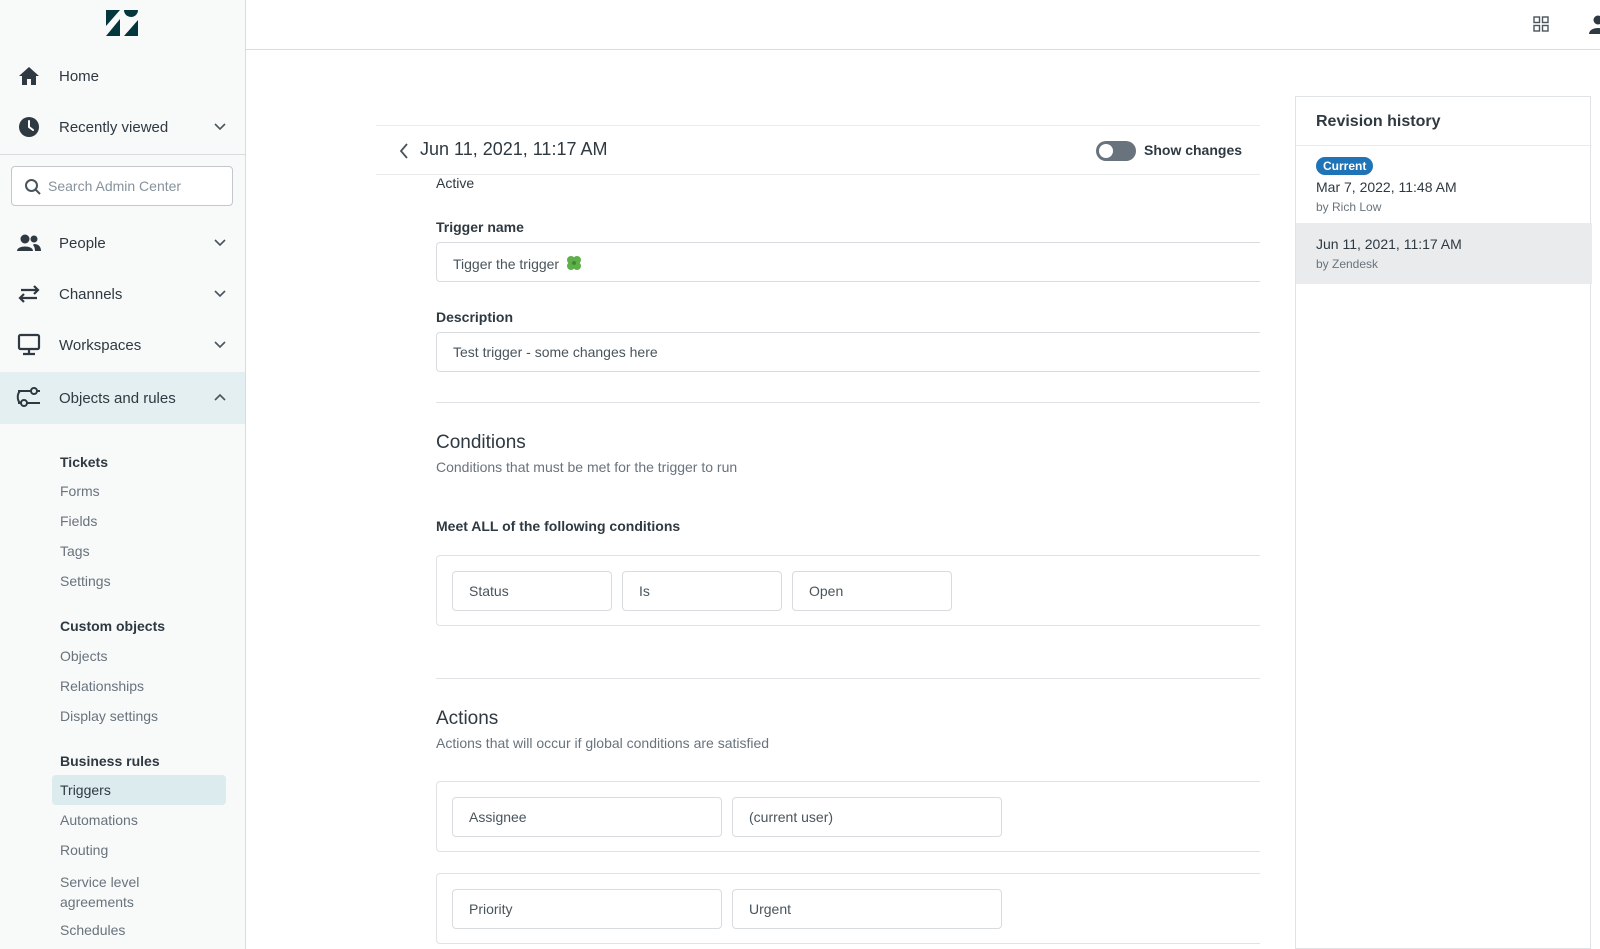 The width and height of the screenshot is (1600, 949). I want to click on action-field-select: Priority, so click(587, 909).